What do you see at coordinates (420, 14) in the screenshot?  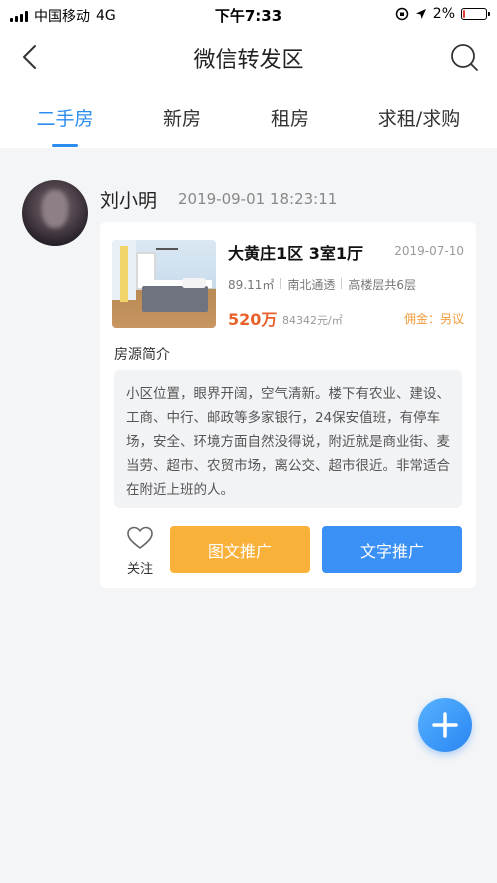 I see `location-icon` at bounding box center [420, 14].